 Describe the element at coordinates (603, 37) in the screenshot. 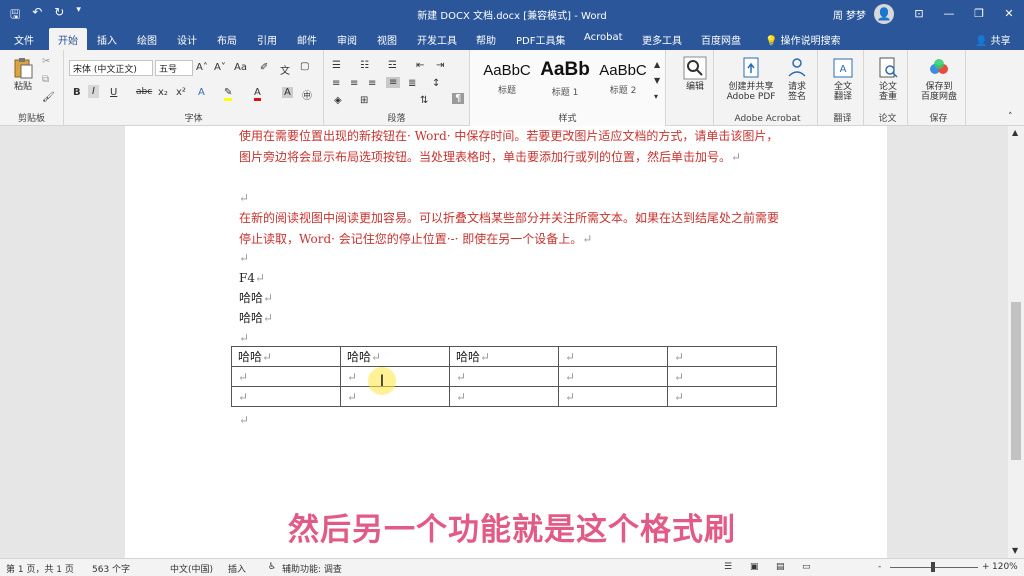

I see `tab-acrobat: Acrobat` at that location.